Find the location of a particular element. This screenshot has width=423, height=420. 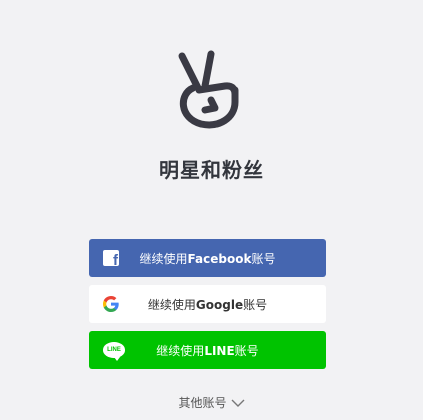

google-login-label: 继续使用Google账号 is located at coordinates (207, 304).